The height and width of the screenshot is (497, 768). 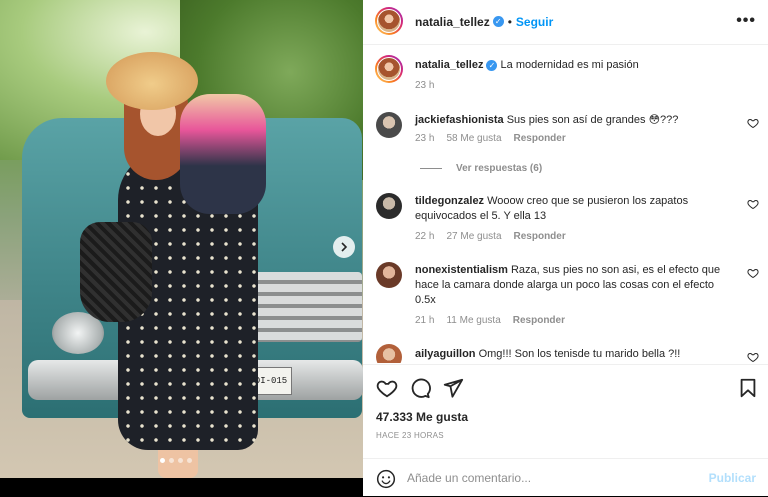 I want to click on chevron-right-icon, so click(x=344, y=247).